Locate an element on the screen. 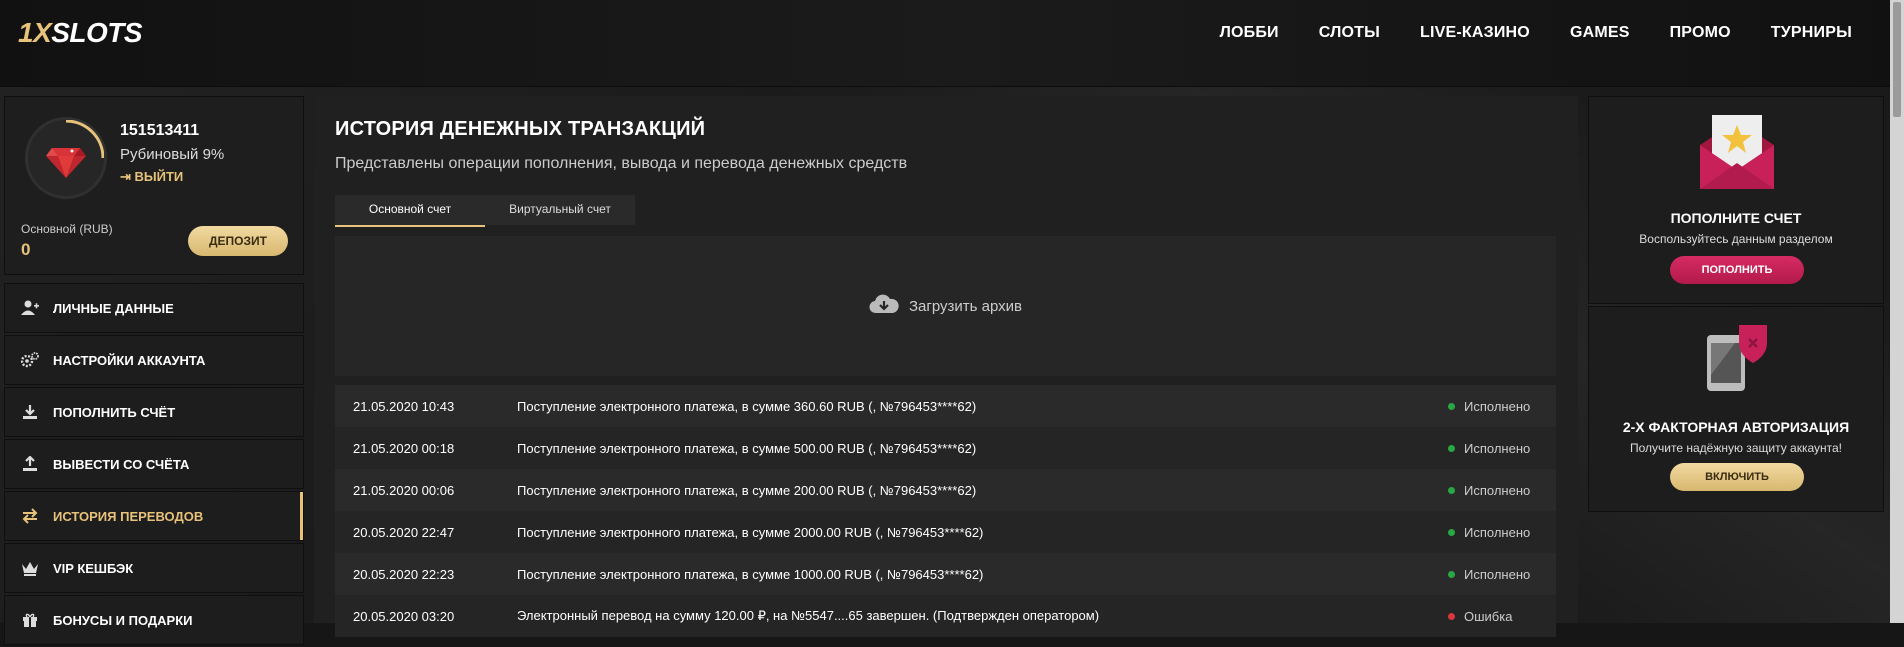 This screenshot has width=1904, height=647. user-plus-icon is located at coordinates (30, 308).